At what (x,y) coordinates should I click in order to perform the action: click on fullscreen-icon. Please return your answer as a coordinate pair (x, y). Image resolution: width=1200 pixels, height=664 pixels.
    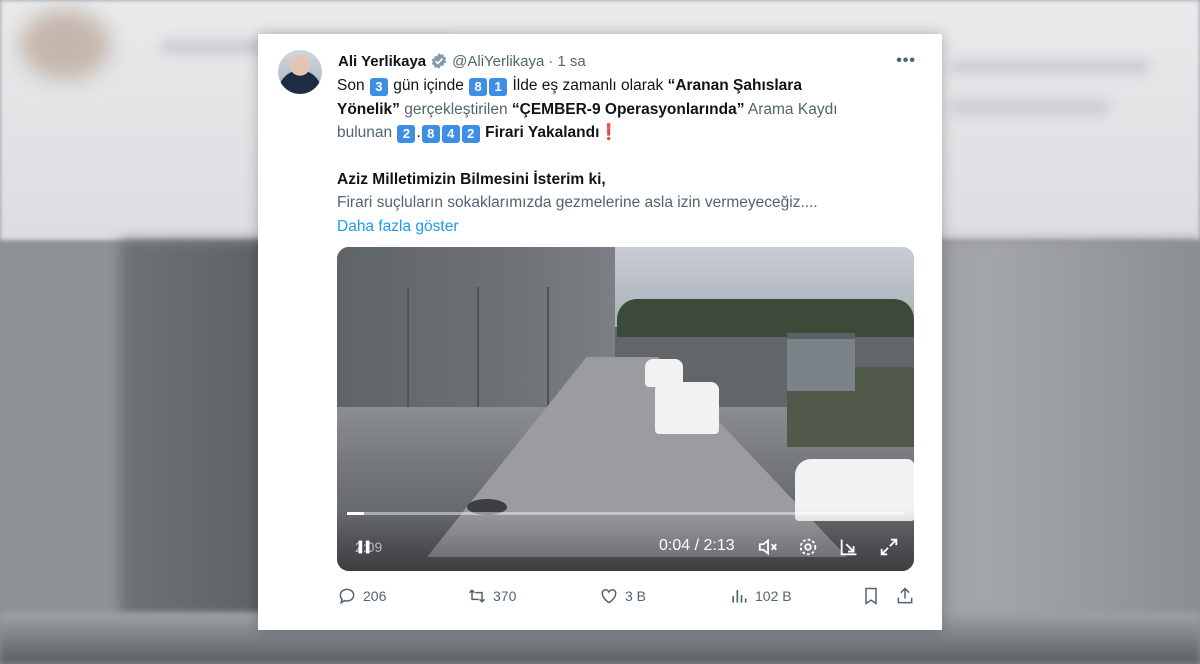
    Looking at the image, I should click on (889, 547).